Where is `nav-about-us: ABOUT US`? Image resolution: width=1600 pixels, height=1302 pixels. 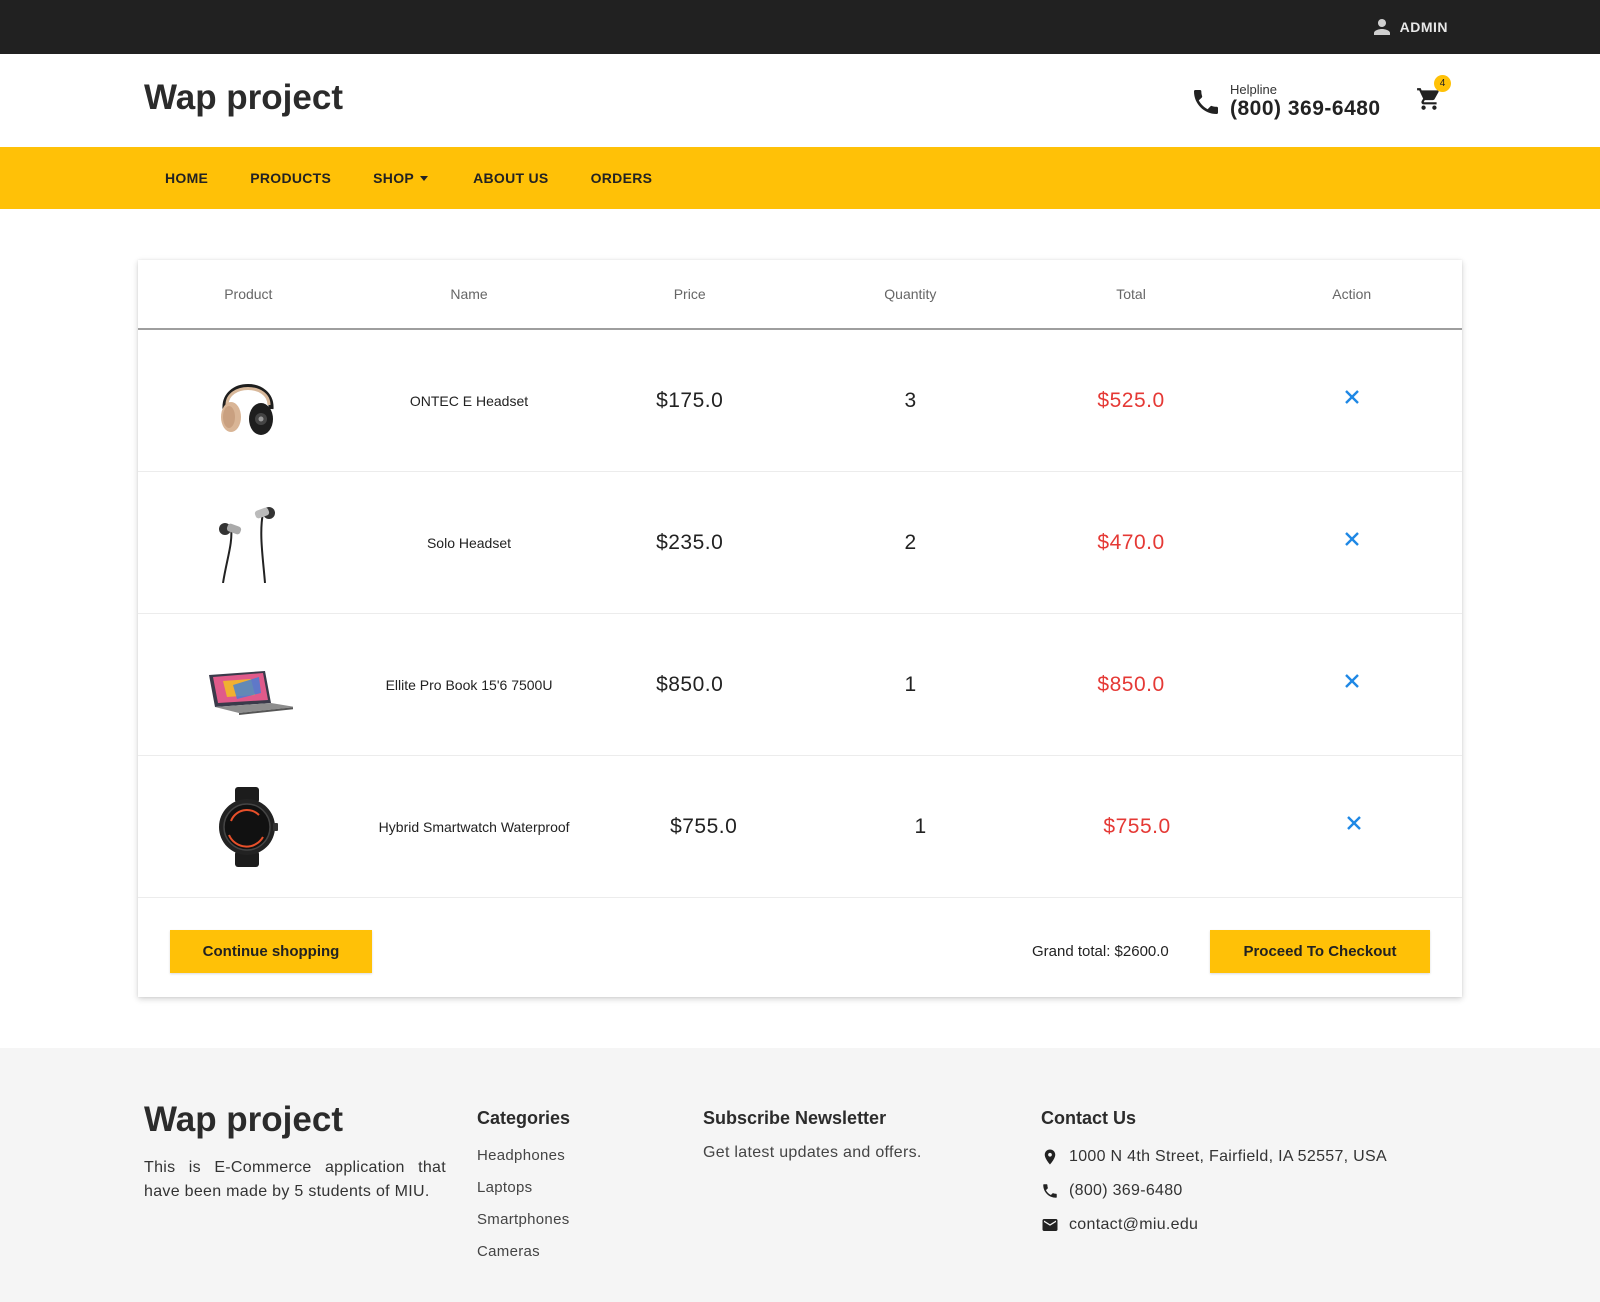 nav-about-us: ABOUT US is located at coordinates (511, 178).